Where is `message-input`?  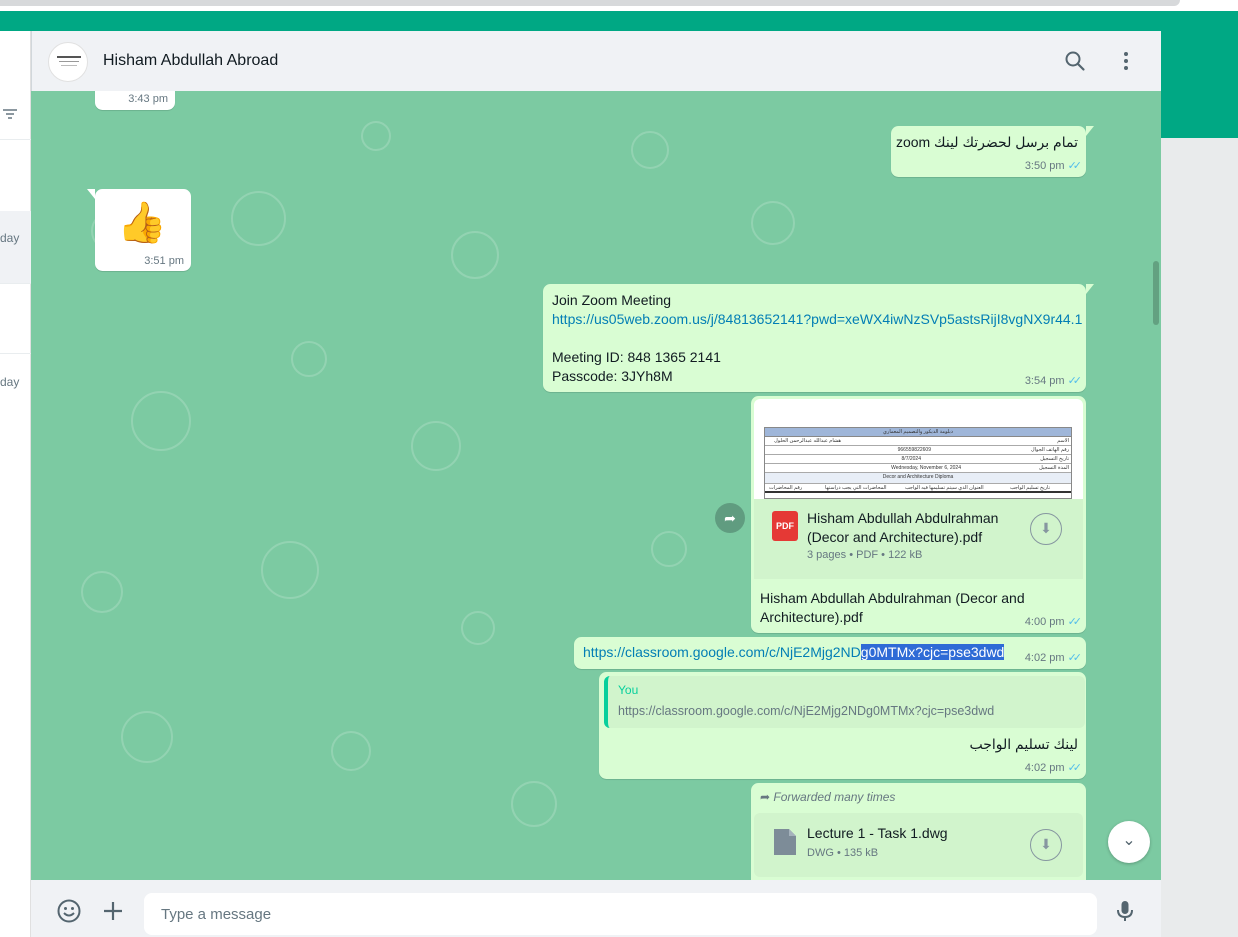 message-input is located at coordinates (620, 914).